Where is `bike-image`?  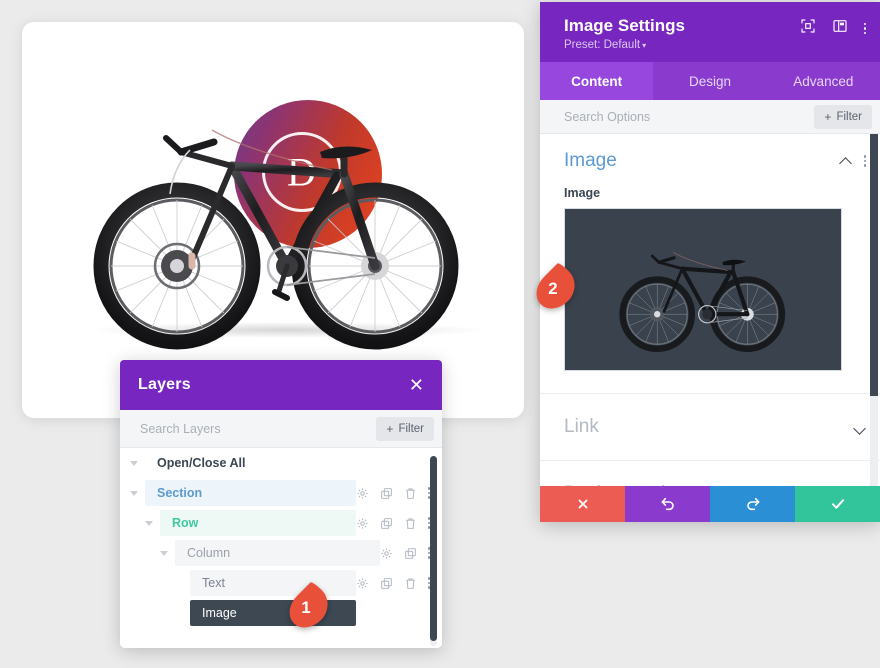 bike-image is located at coordinates (276, 239).